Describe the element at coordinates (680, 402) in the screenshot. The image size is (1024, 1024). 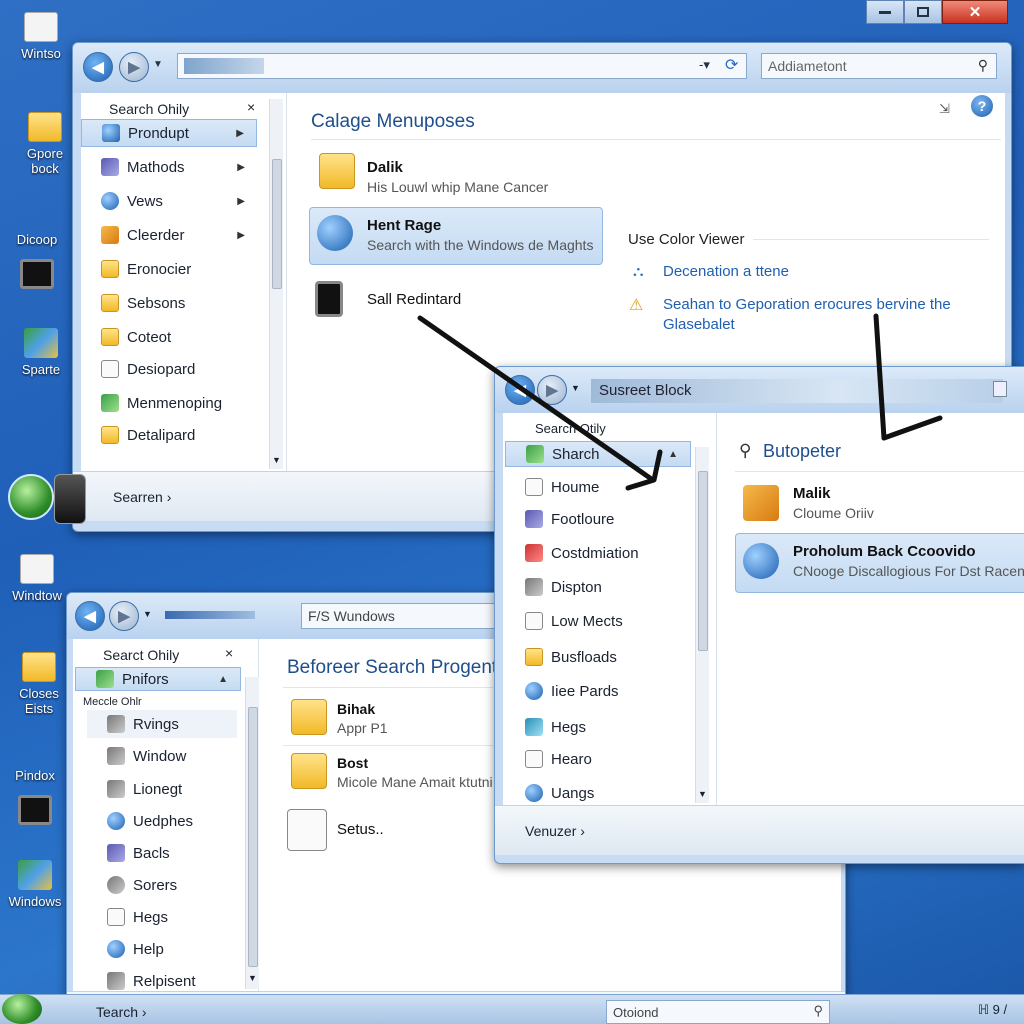
I see `annotation-arrows` at that location.